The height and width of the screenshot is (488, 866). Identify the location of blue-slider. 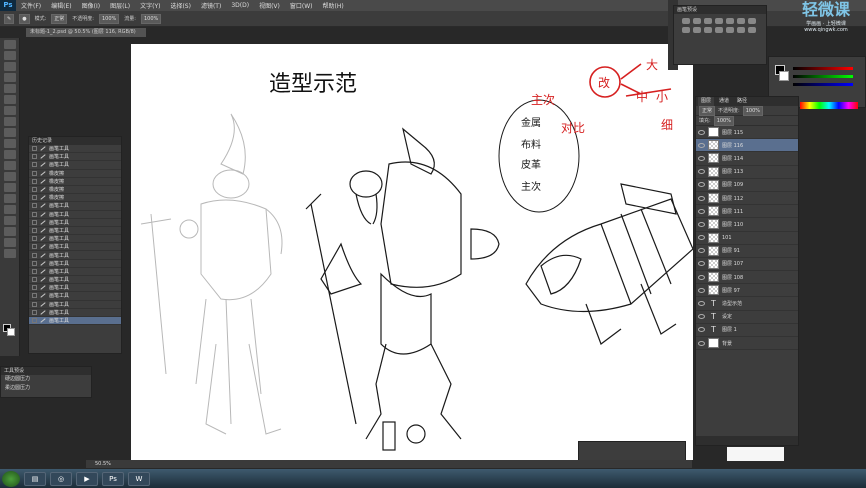
(823, 84).